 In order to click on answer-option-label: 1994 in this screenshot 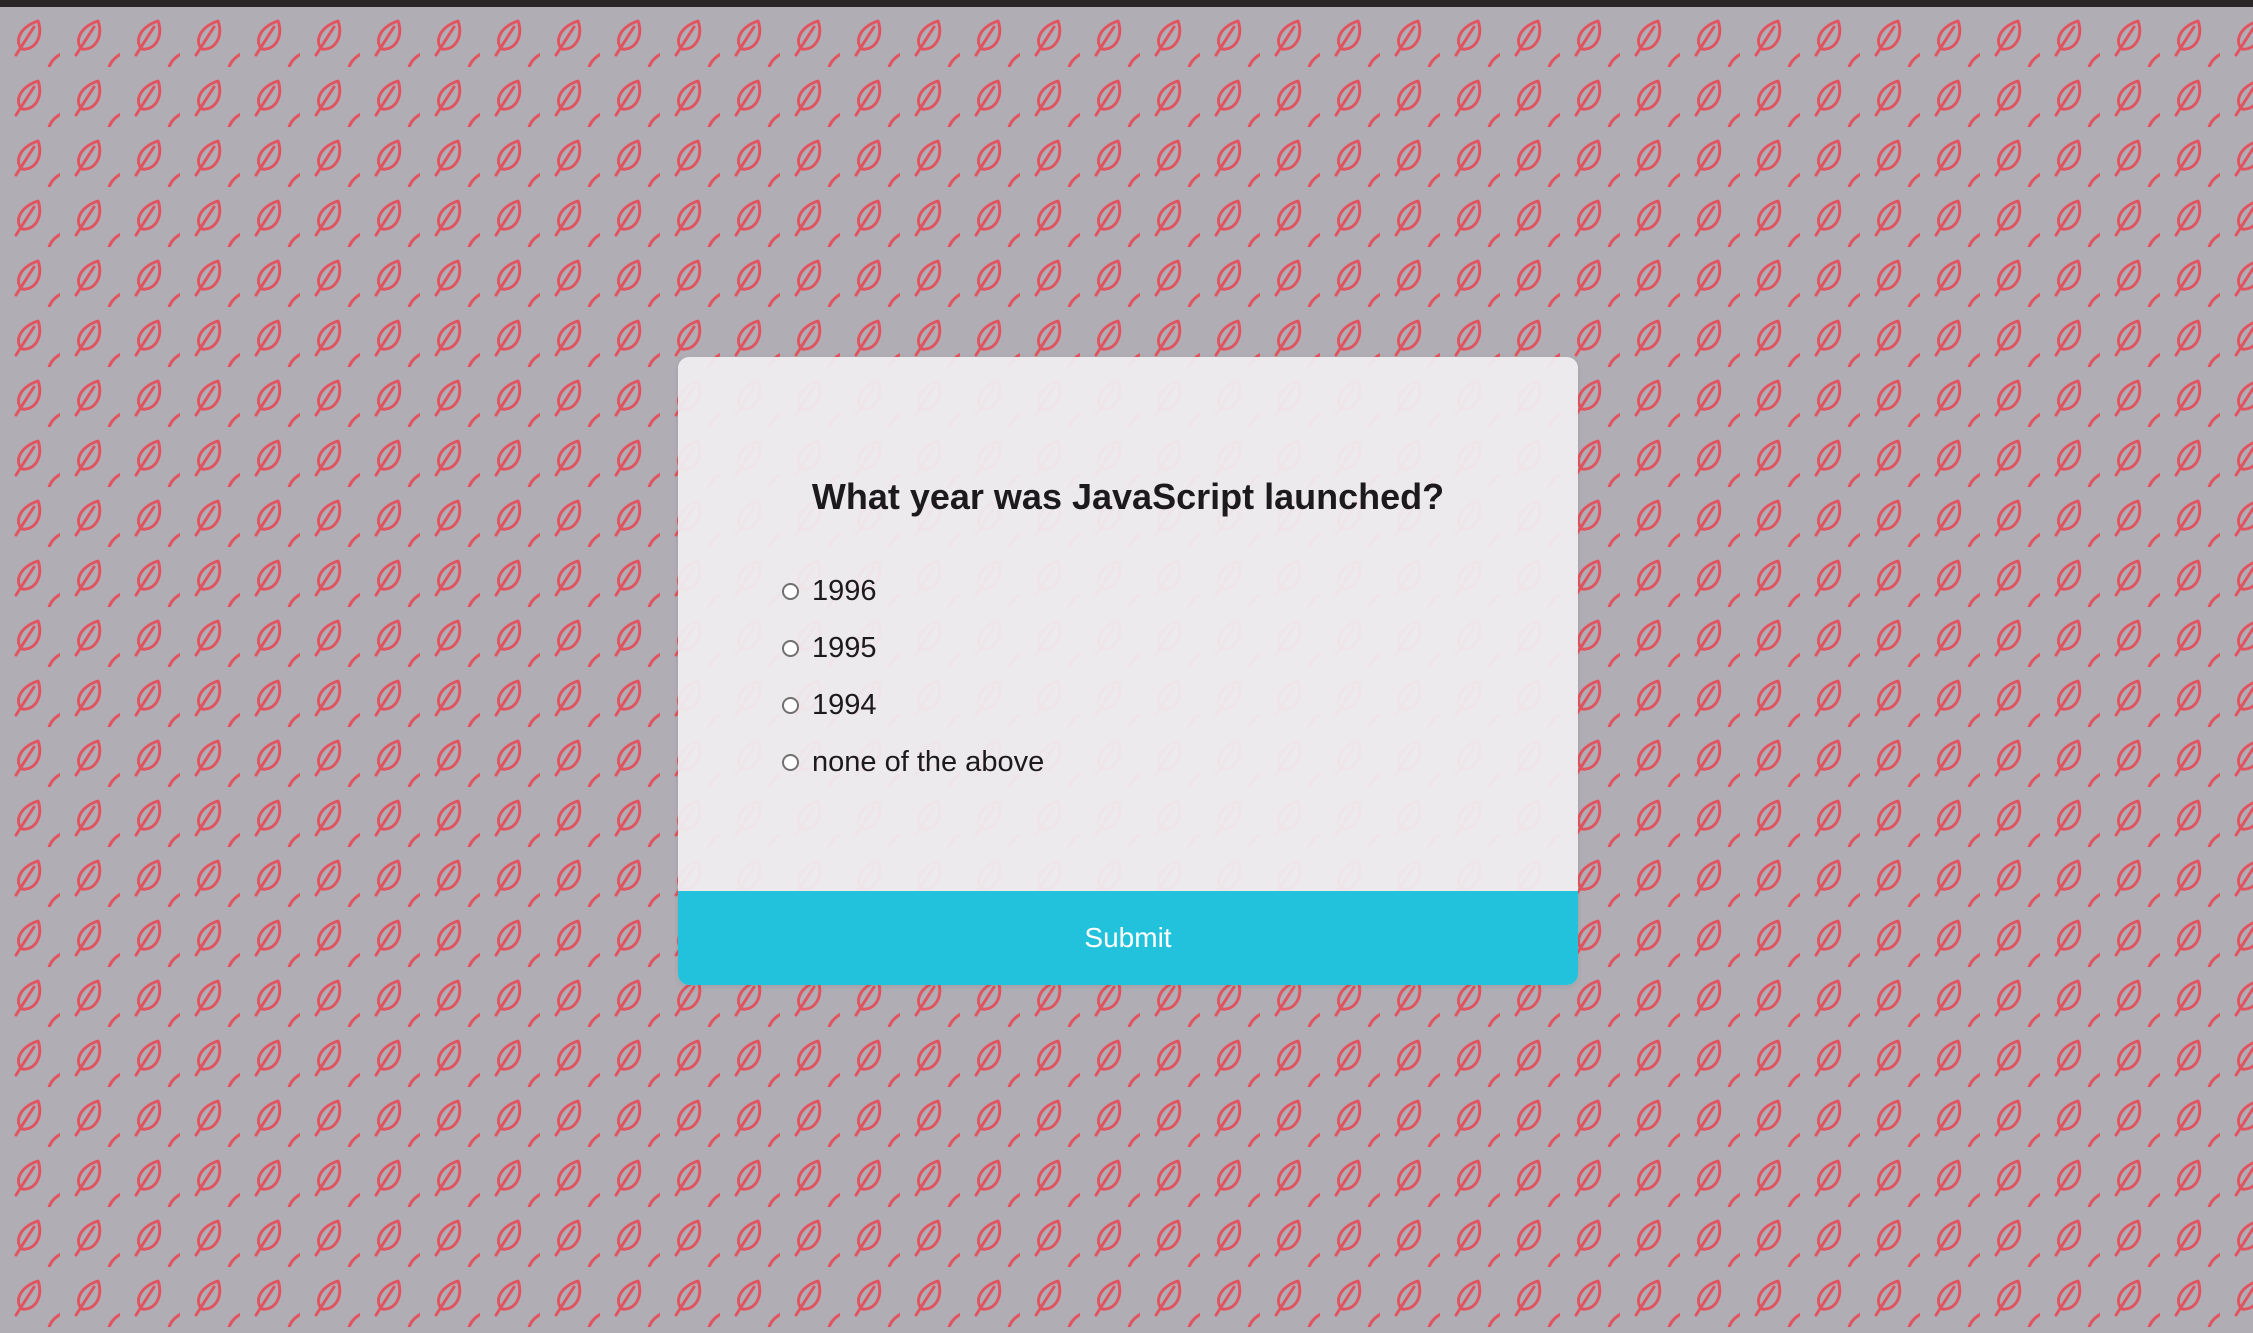, I will do `click(844, 705)`.